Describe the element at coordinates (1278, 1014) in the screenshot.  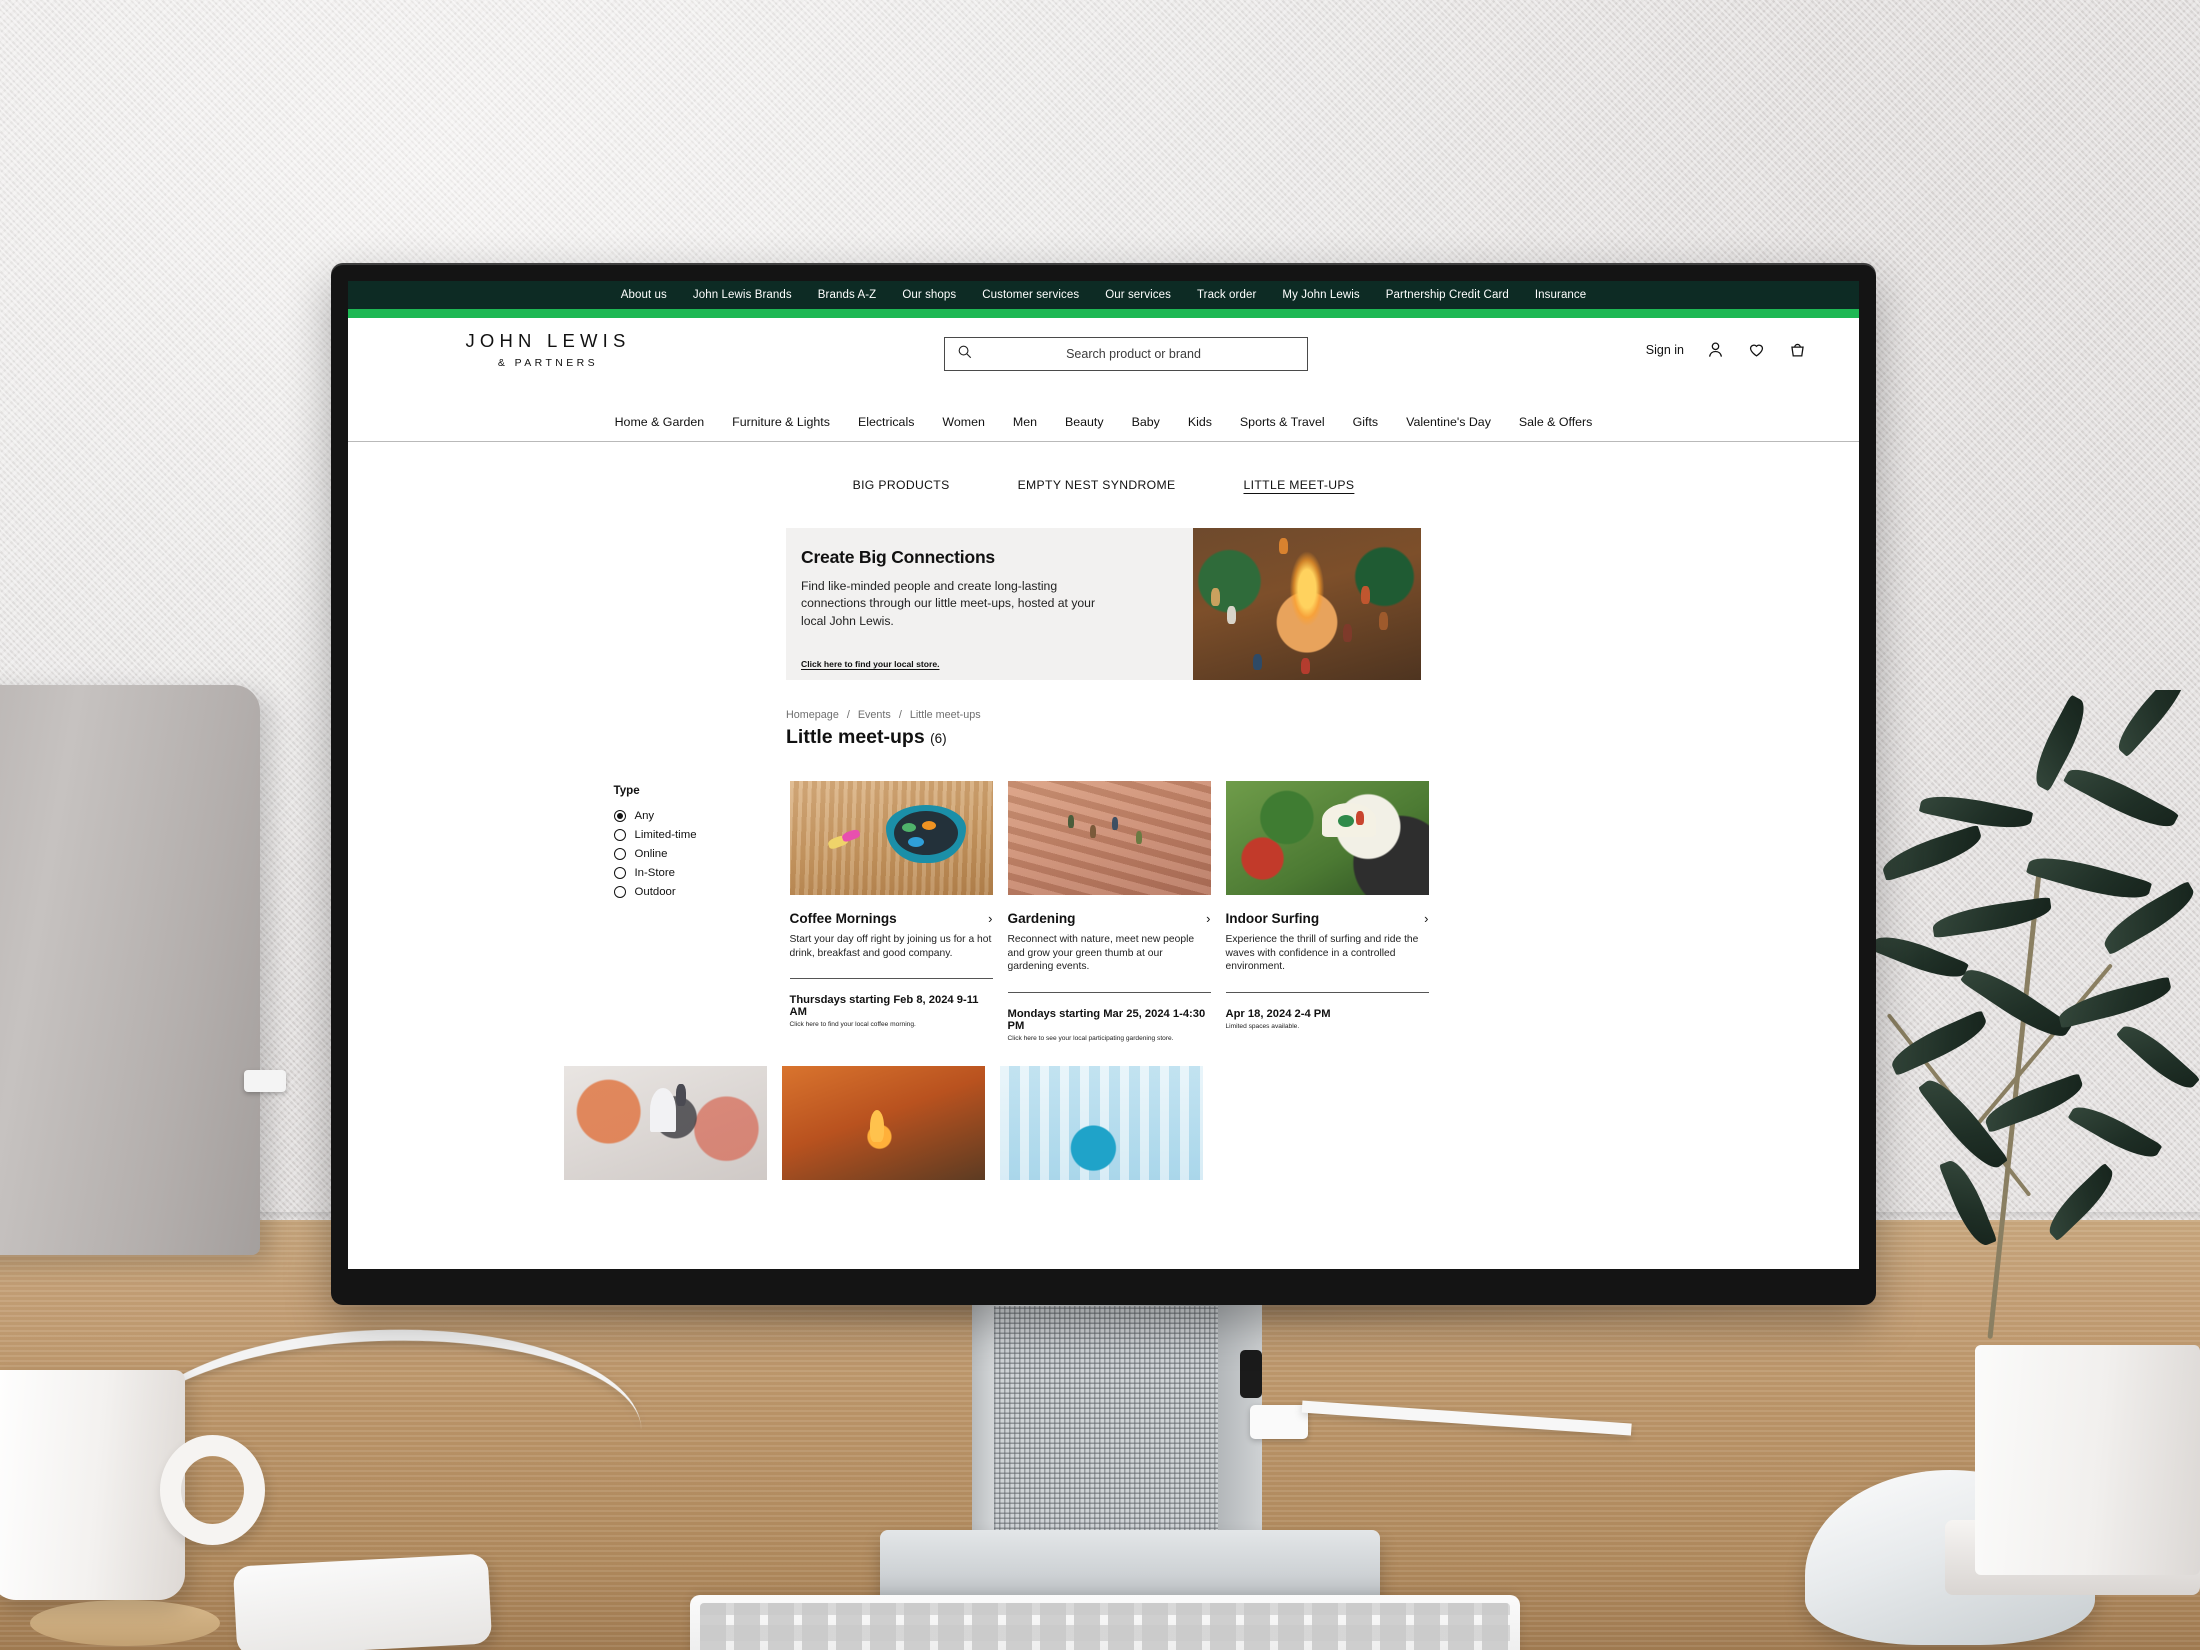
I see `event-card-schedule: Apr 18, 2024 2-4 PM` at that location.